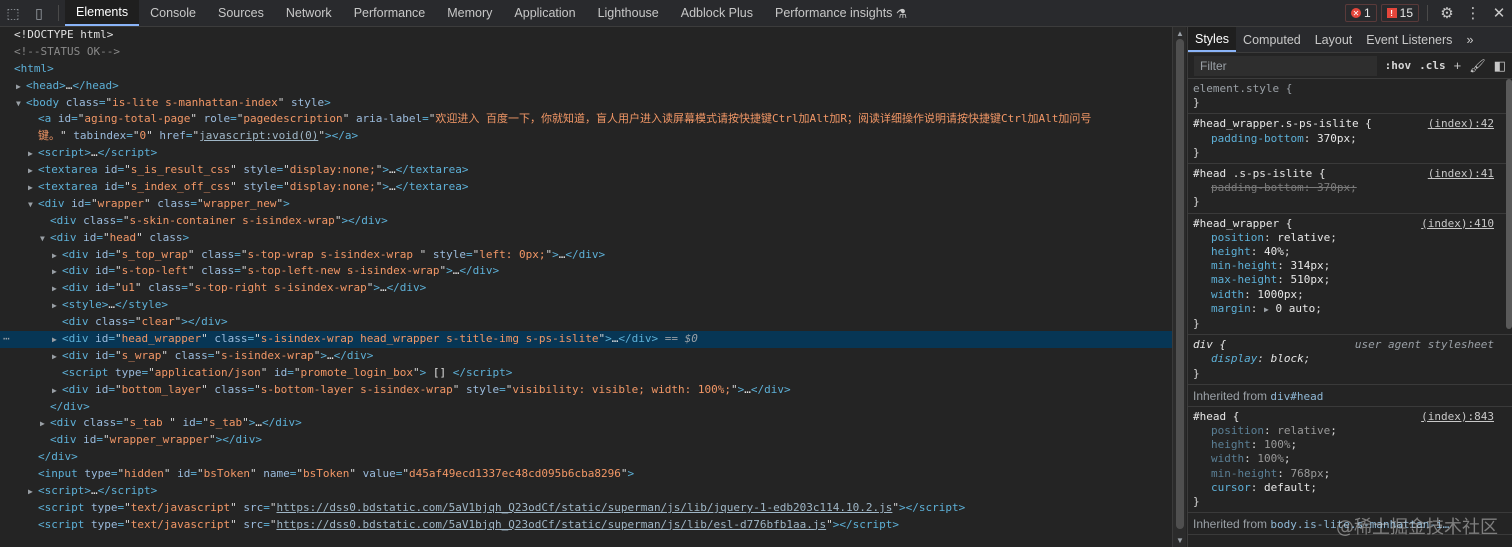  I want to click on tab-performance: Performance, so click(390, 13).